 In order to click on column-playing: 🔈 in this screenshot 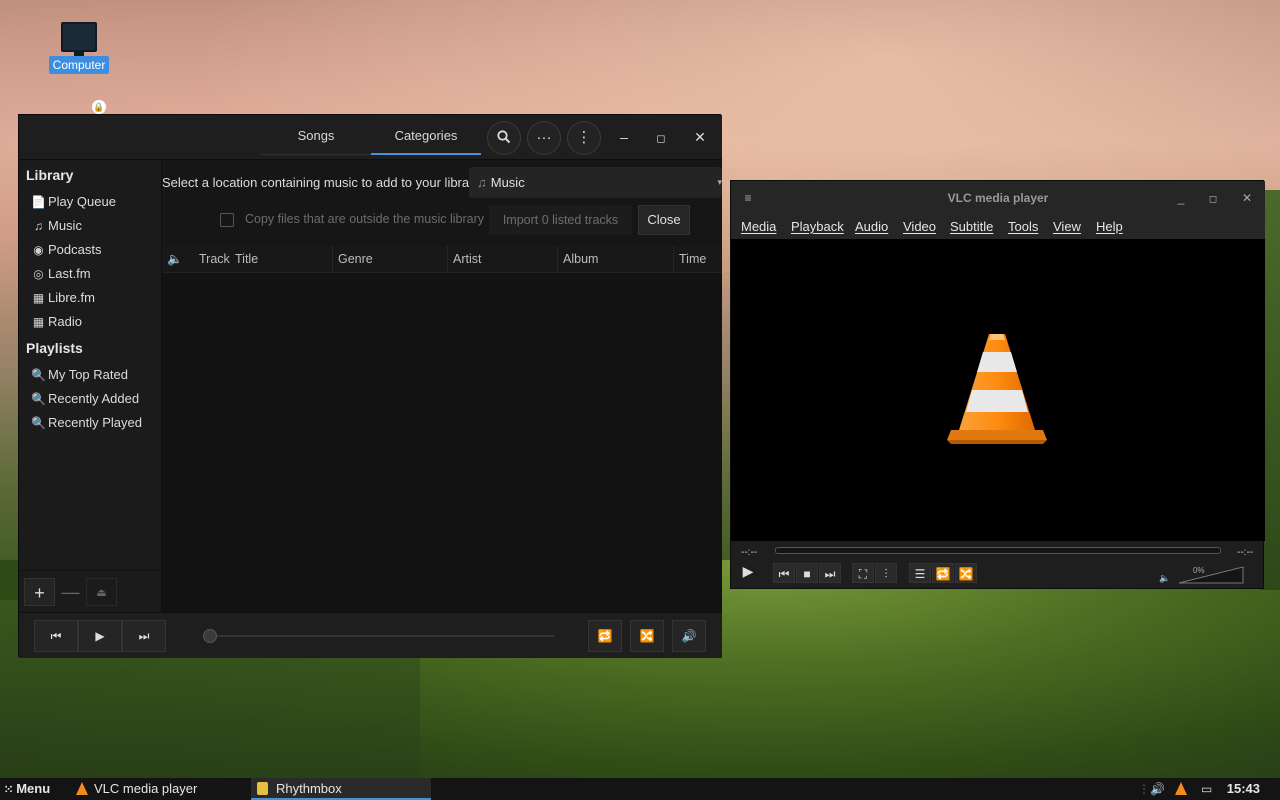, I will do `click(178, 259)`.